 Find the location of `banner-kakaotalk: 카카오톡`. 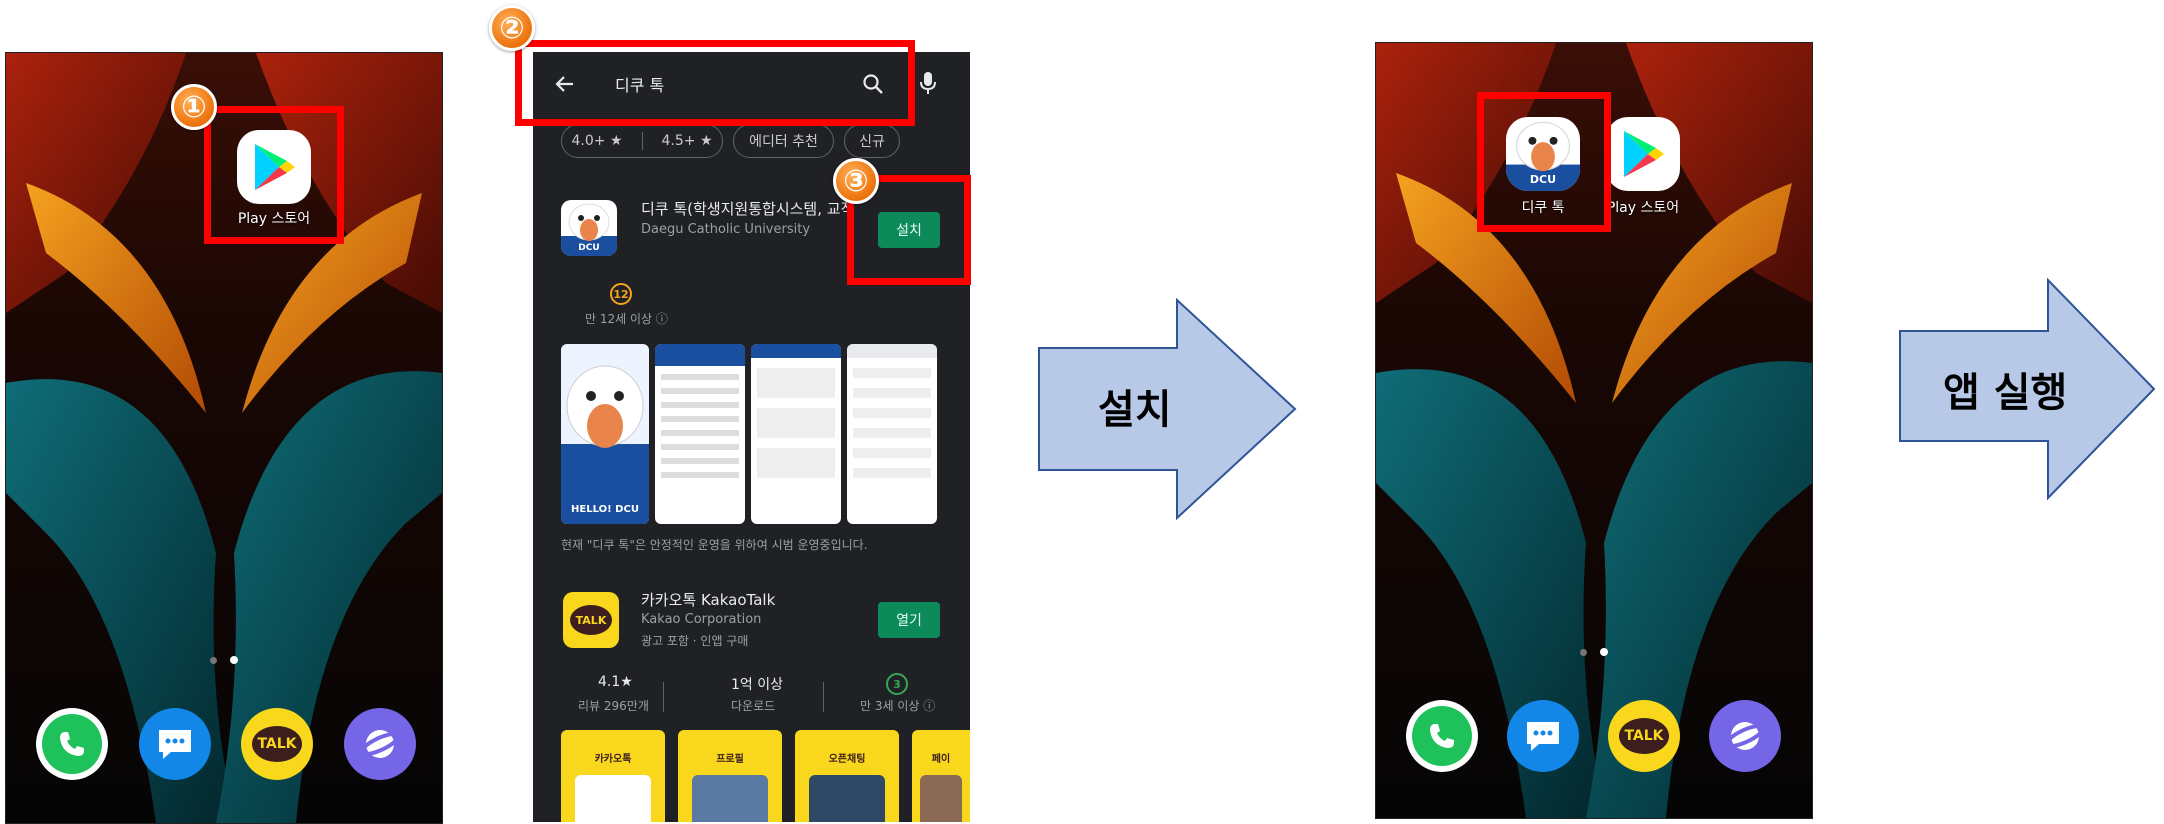

banner-kakaotalk: 카카오톡 is located at coordinates (613, 776).